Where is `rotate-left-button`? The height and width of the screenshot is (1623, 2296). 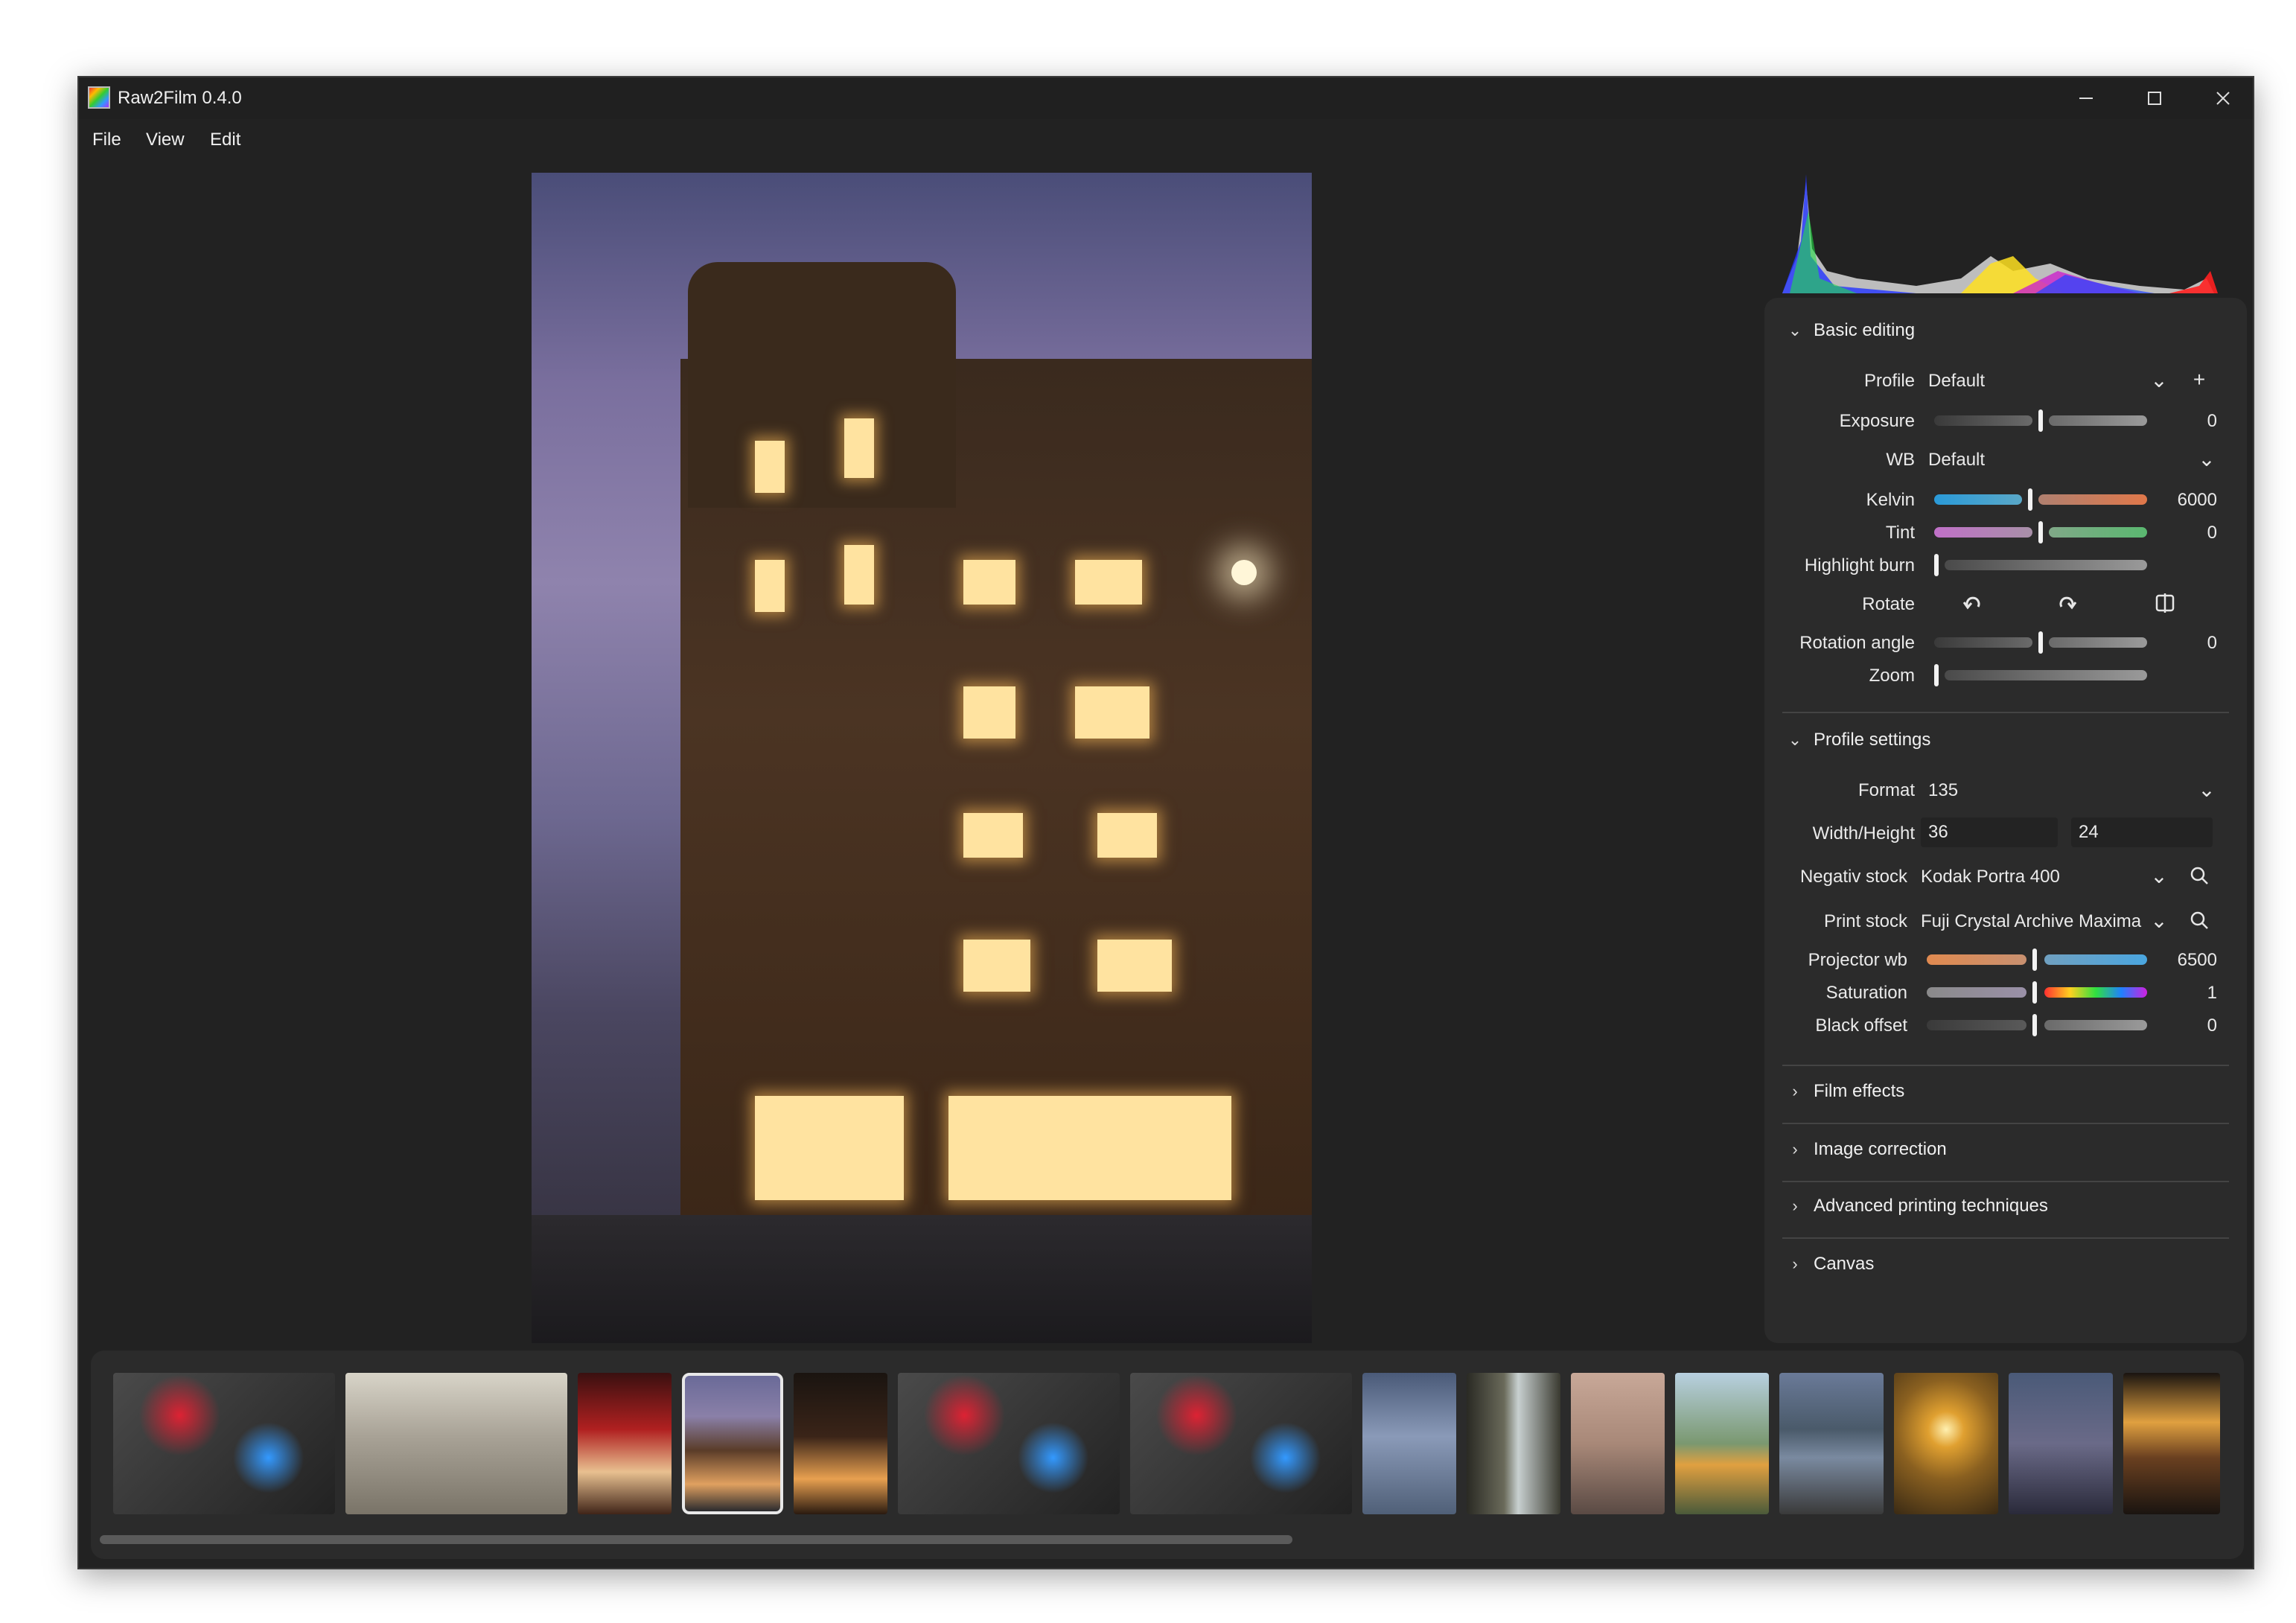
rotate-left-button is located at coordinates (1972, 603).